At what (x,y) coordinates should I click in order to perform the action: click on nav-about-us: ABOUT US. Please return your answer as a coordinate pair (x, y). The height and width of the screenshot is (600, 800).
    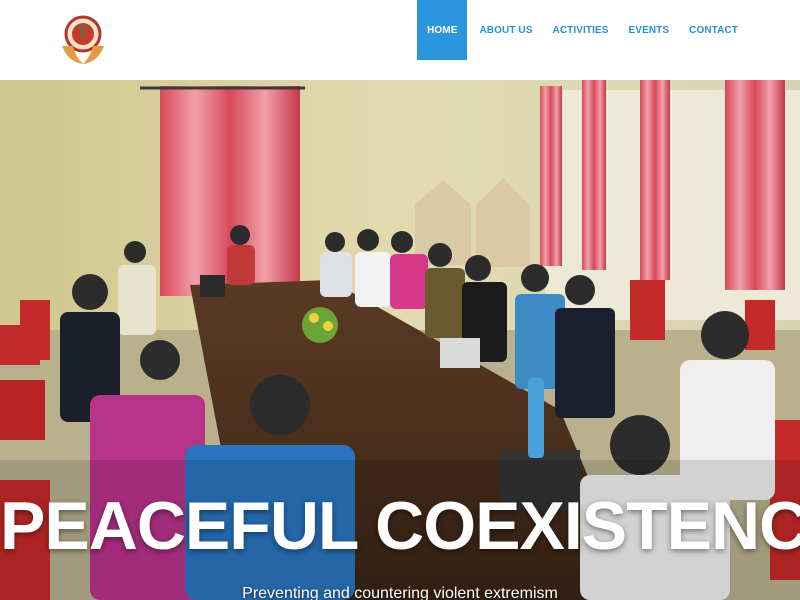
    Looking at the image, I should click on (505, 30).